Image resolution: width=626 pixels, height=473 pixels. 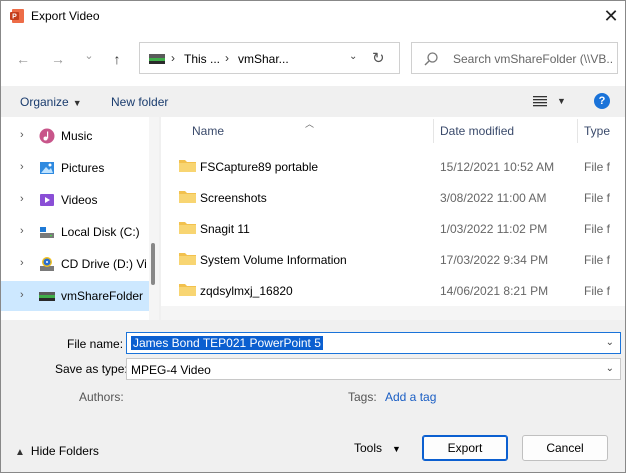 I want to click on export-button: Export, so click(x=465, y=448).